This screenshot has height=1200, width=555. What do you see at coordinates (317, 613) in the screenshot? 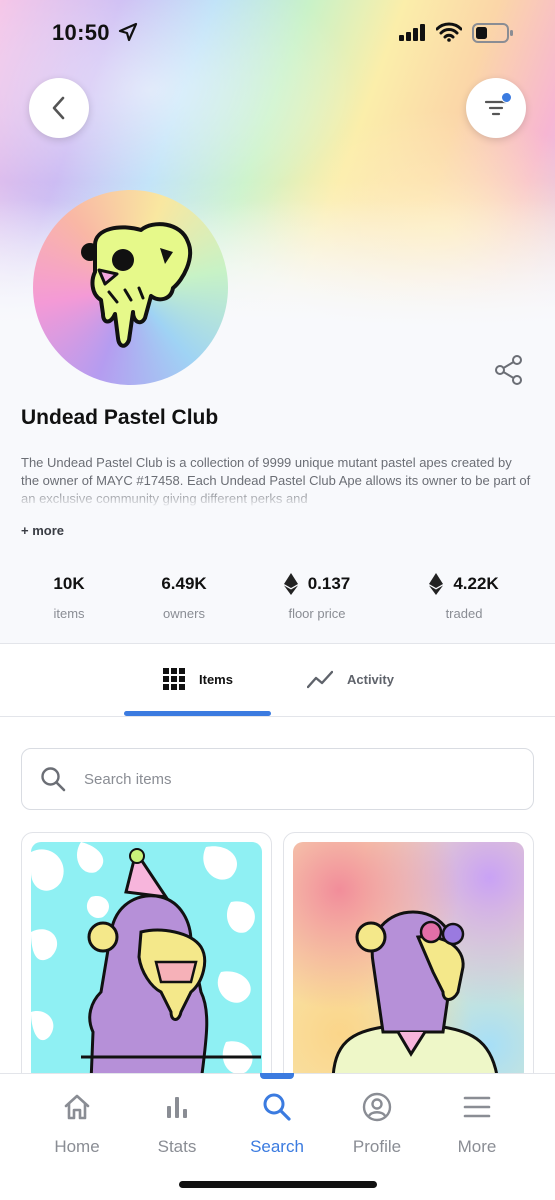
I see `stat-label: floor price` at bounding box center [317, 613].